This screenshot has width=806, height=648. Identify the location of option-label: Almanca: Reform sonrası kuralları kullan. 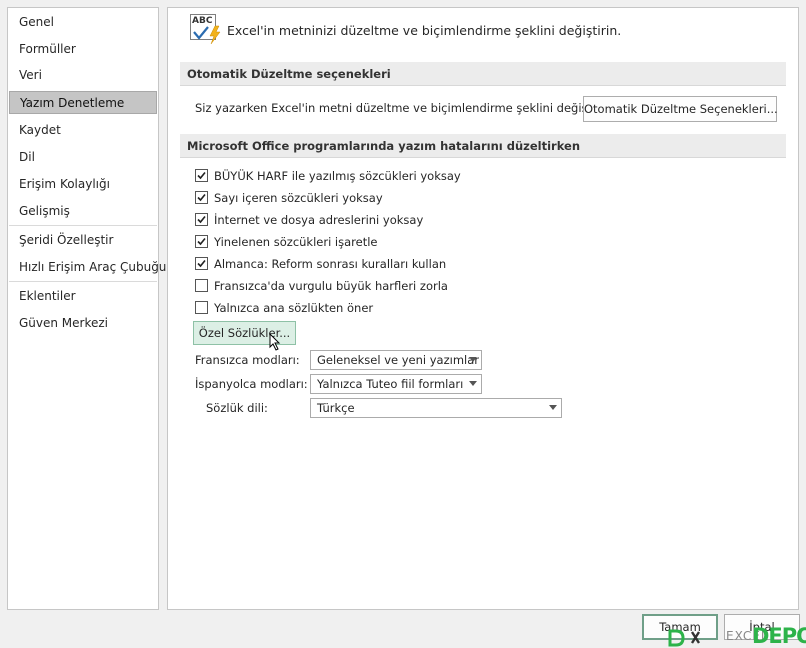
(330, 264).